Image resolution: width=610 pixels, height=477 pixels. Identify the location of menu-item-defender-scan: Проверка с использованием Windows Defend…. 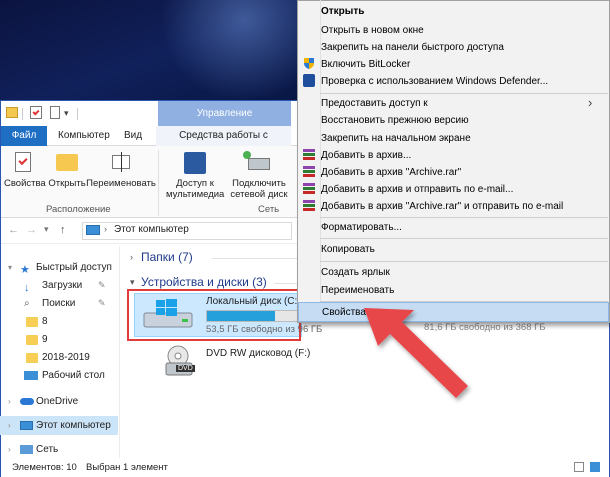
(453, 82).